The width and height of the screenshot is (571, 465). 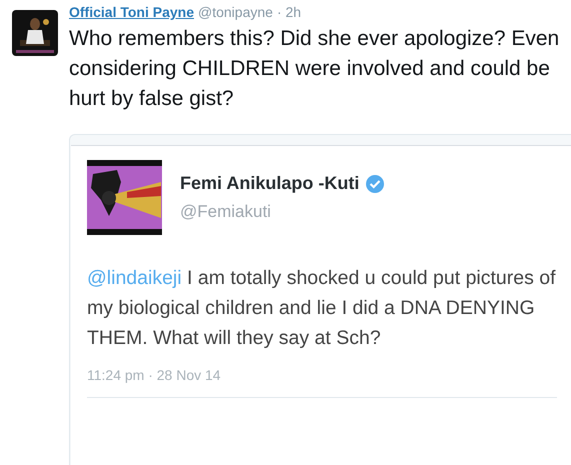 I want to click on user-name-link: Official Toni Payne, so click(x=131, y=12).